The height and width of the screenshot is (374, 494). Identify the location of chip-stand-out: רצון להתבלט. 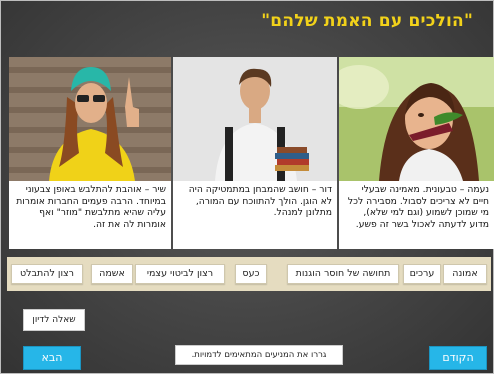
(47, 274).